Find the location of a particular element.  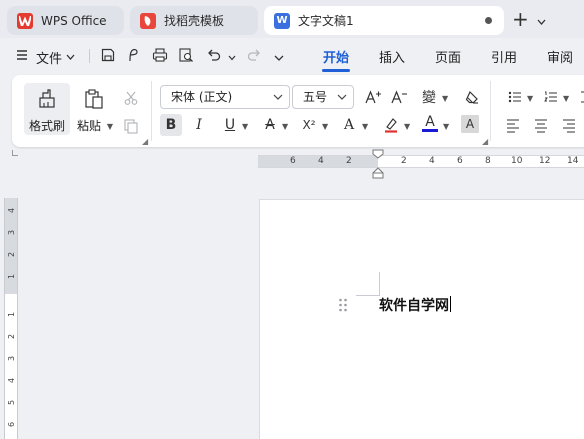

phonetic-guide-button: 變 is located at coordinates (429, 97).